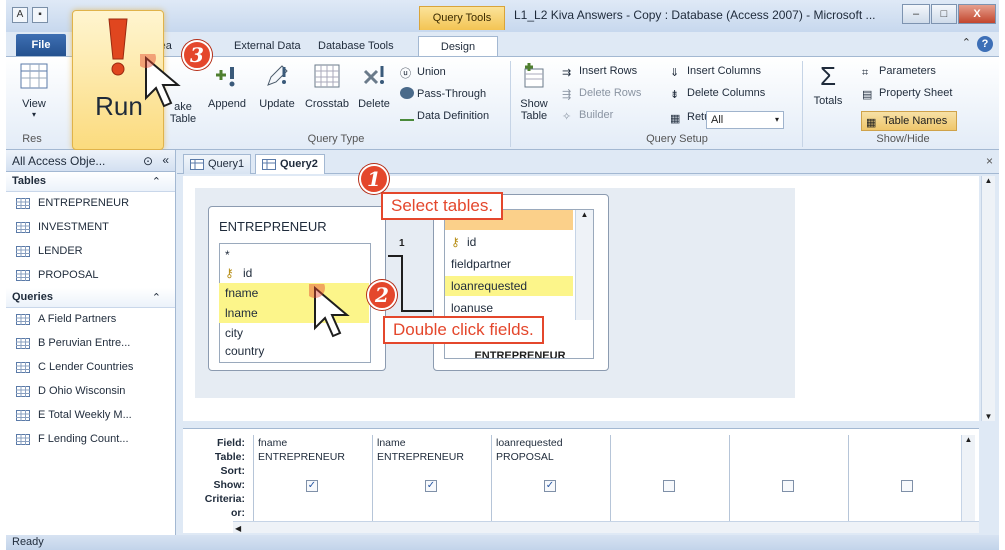  What do you see at coordinates (443, 93) in the screenshot?
I see `pass-through-button: Pass-Through` at bounding box center [443, 93].